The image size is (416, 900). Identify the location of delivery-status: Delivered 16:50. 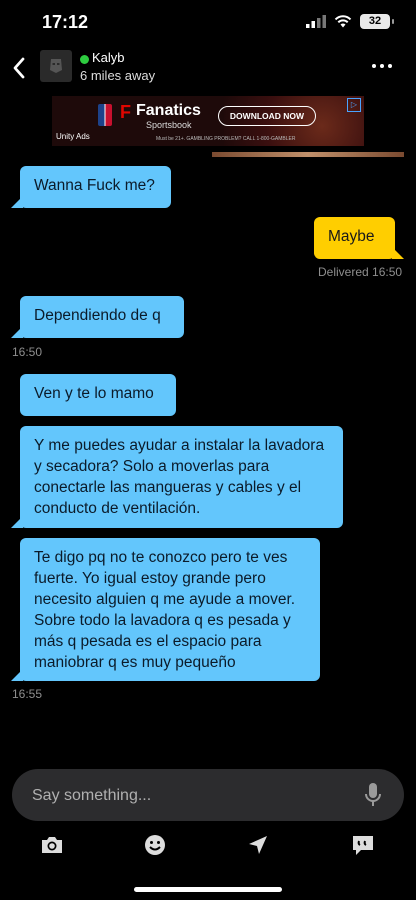
(360, 272).